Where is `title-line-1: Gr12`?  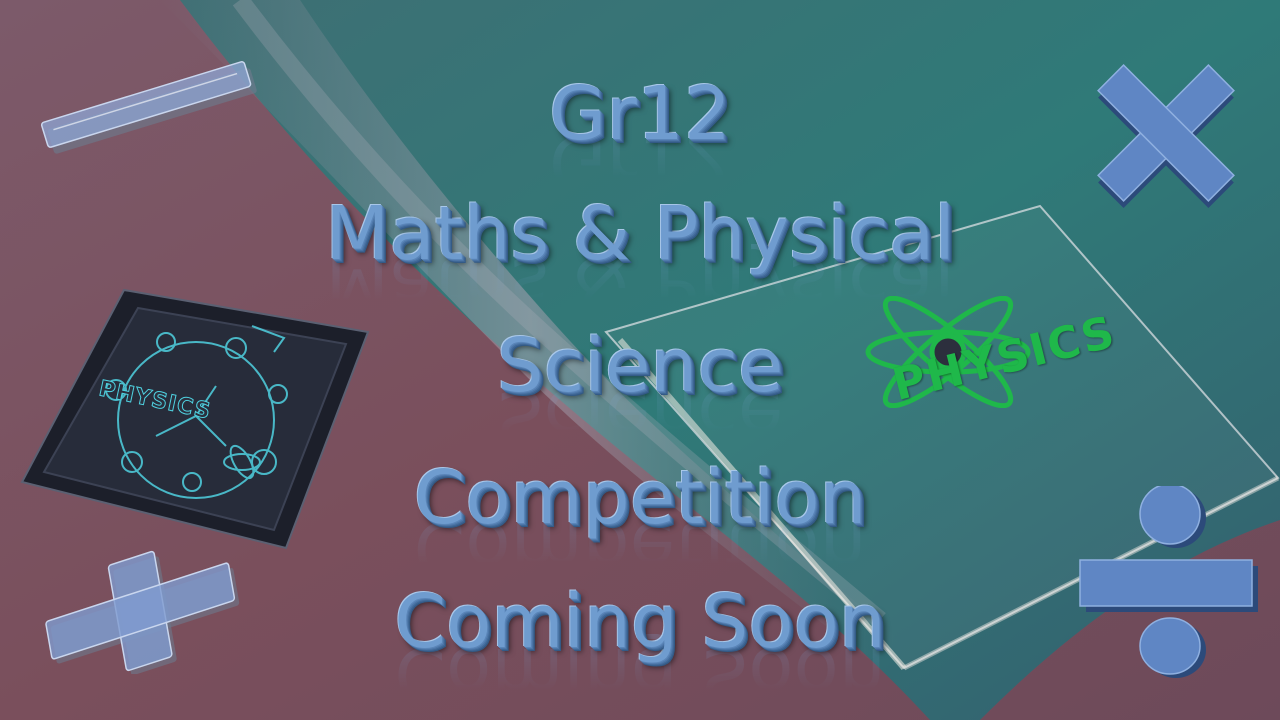
title-line-1: Gr12 is located at coordinates (640, 114).